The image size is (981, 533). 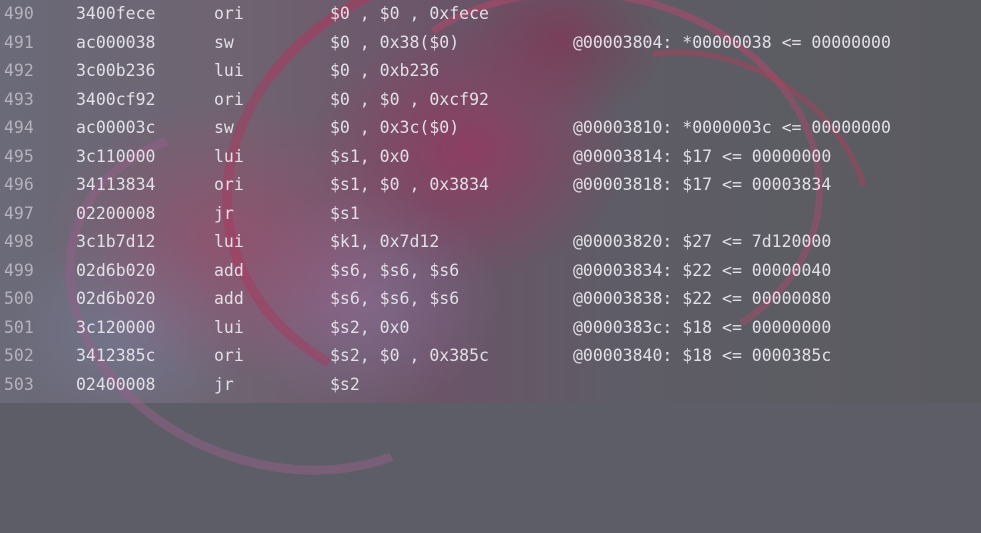 I want to click on trace-output: @00003818: $17 <= 00003834, so click(x=702, y=184).